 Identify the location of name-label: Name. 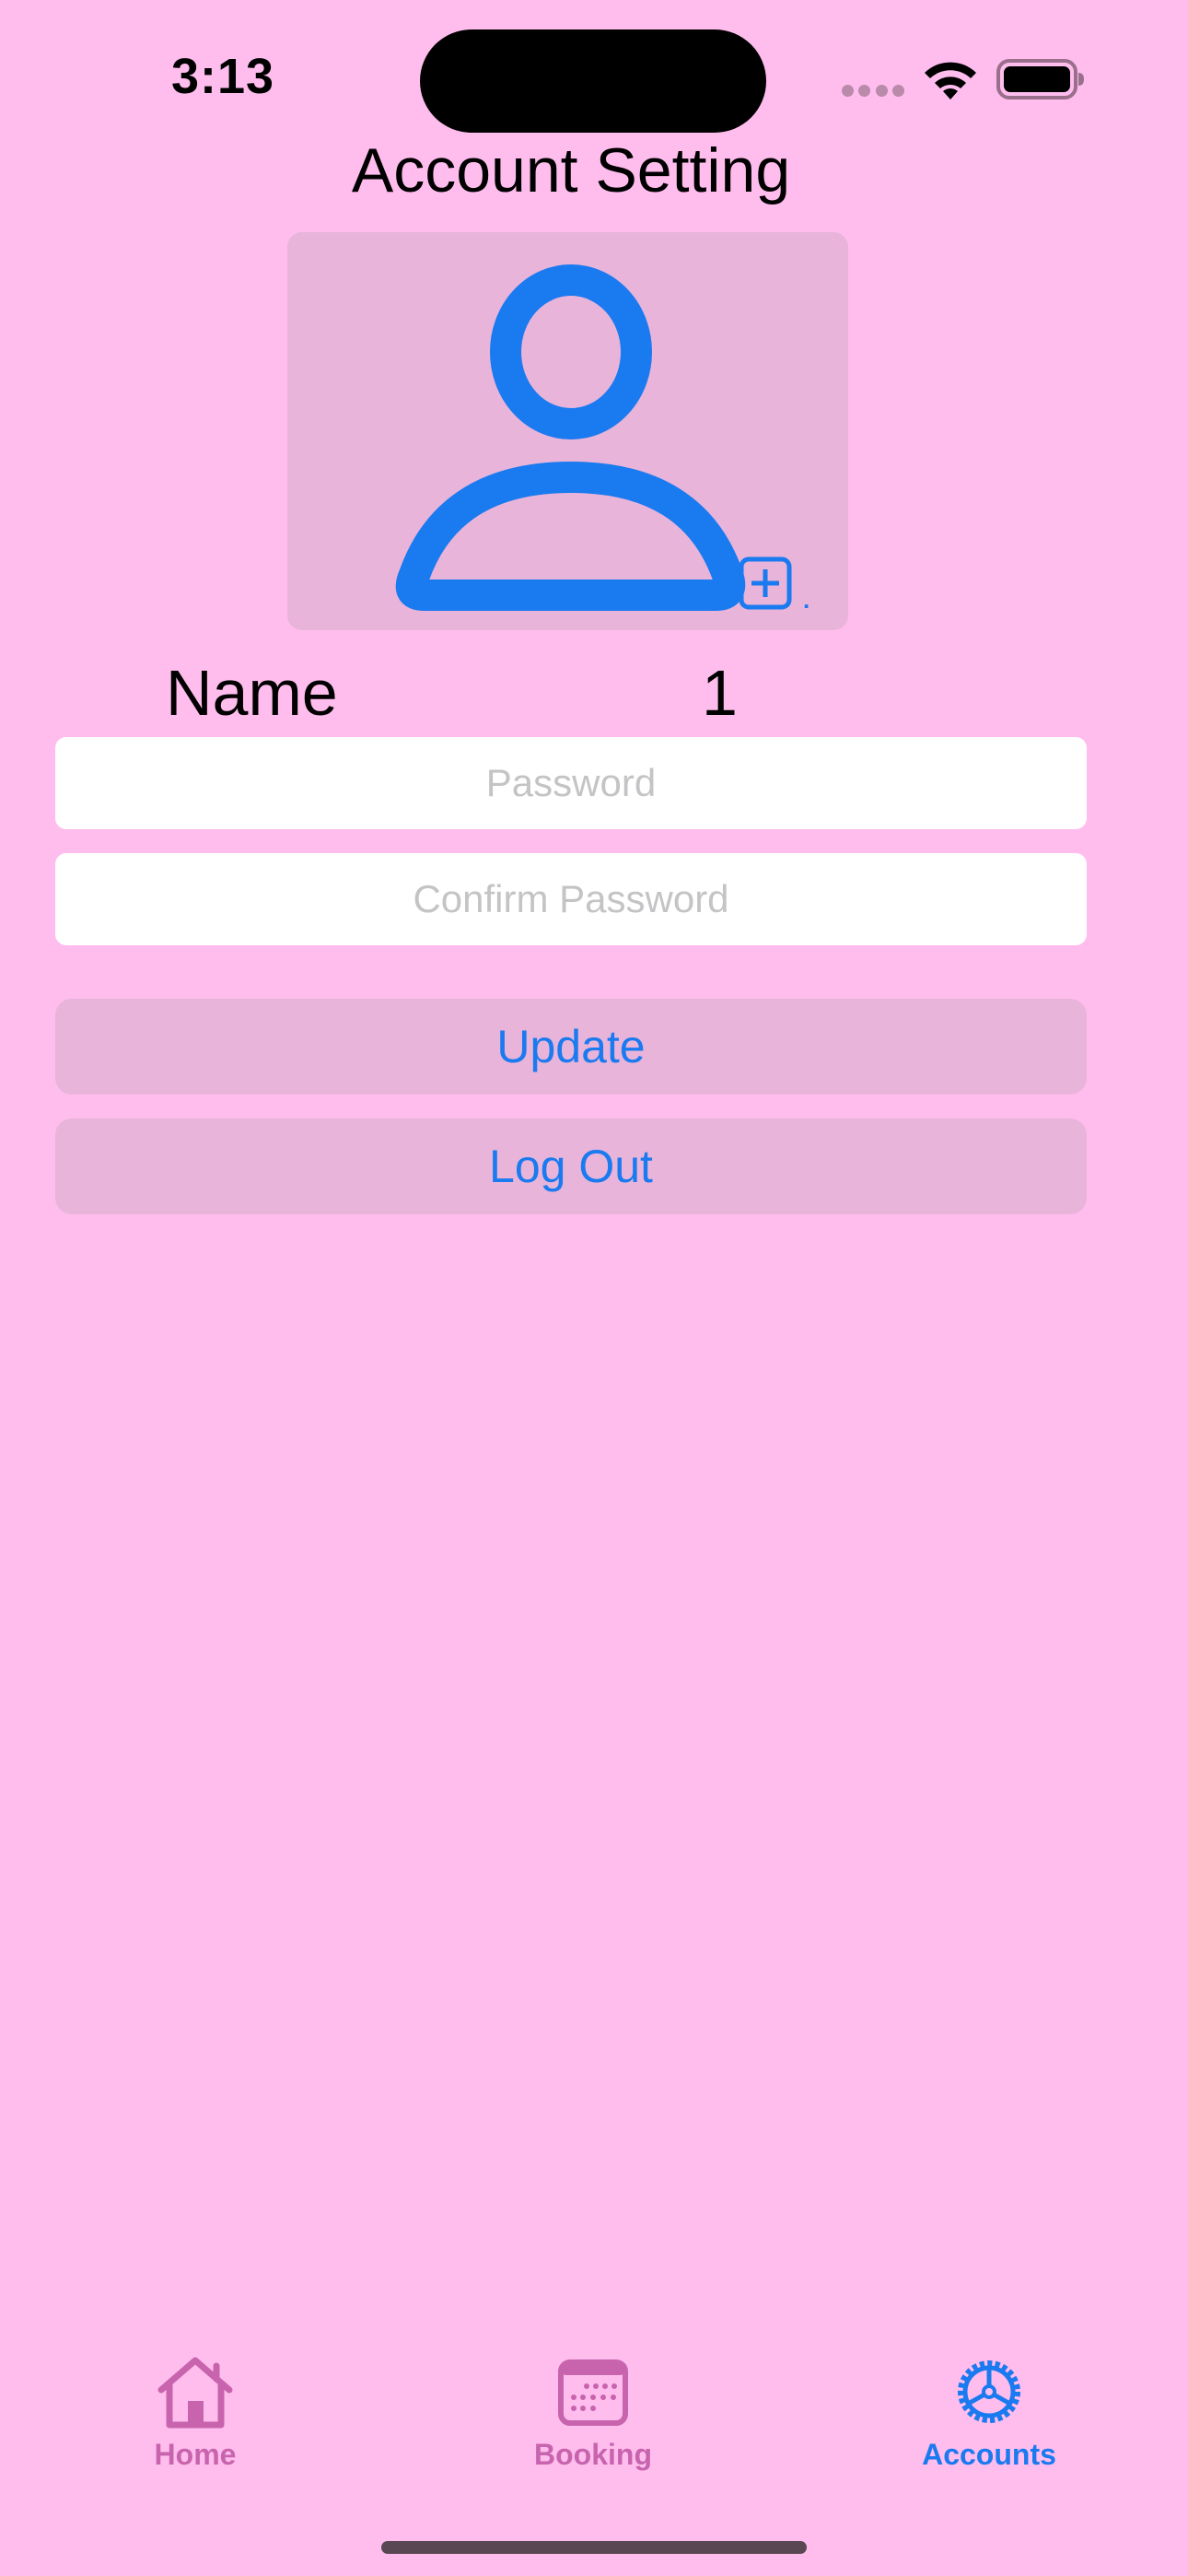
(252, 693).